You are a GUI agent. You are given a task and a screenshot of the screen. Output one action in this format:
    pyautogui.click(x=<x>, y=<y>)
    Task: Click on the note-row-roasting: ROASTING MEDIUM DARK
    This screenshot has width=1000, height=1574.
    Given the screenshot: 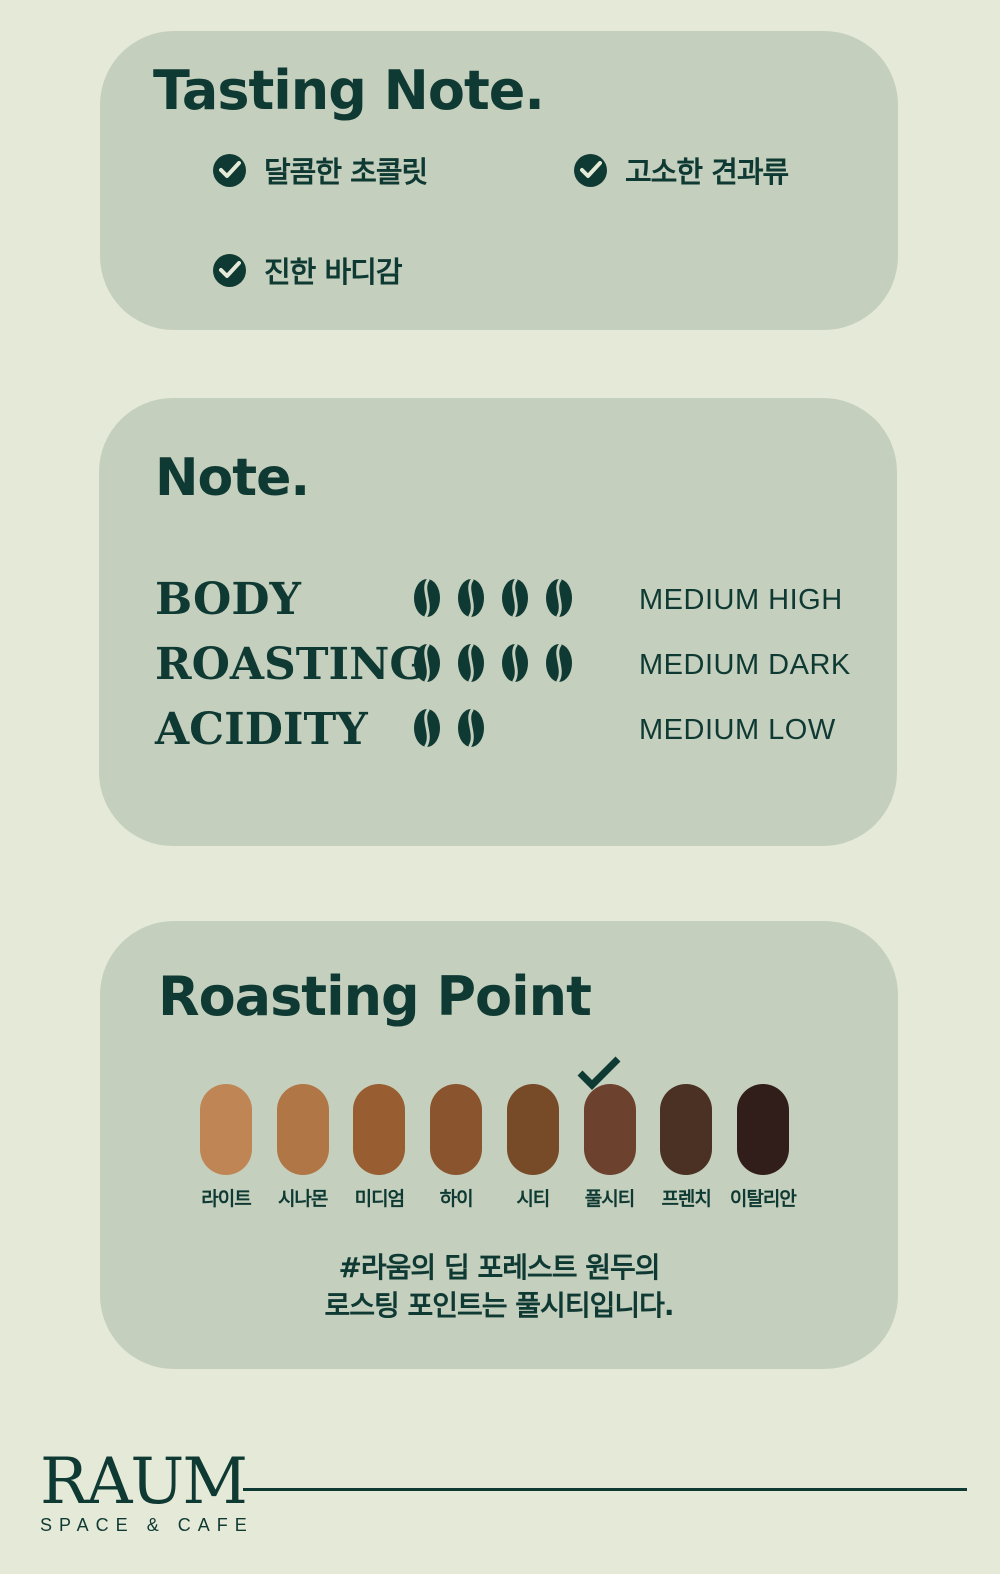 What is the action you would take?
    pyautogui.click(x=515, y=665)
    